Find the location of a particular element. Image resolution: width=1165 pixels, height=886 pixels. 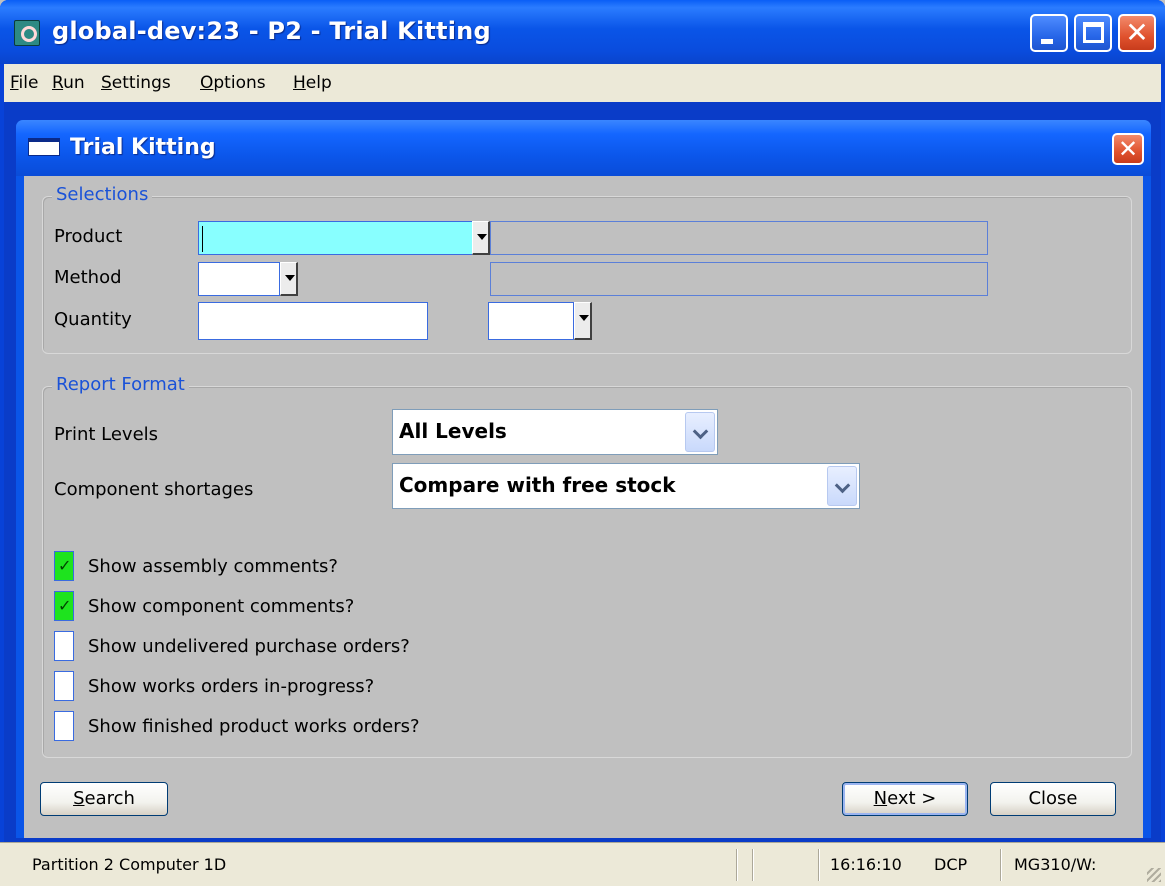

search-button: Search is located at coordinates (104, 799).